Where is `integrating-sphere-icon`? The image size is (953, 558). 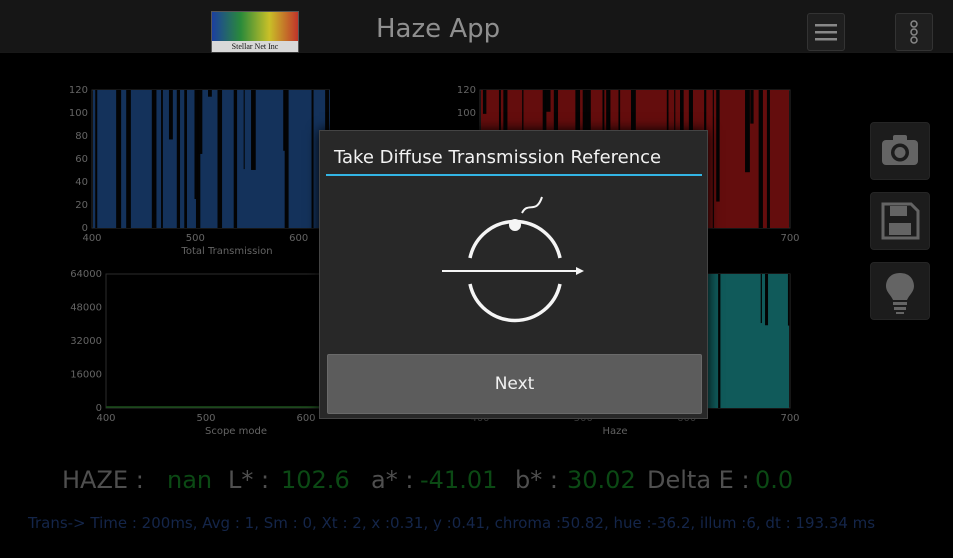
integrating-sphere-icon is located at coordinates (513, 259).